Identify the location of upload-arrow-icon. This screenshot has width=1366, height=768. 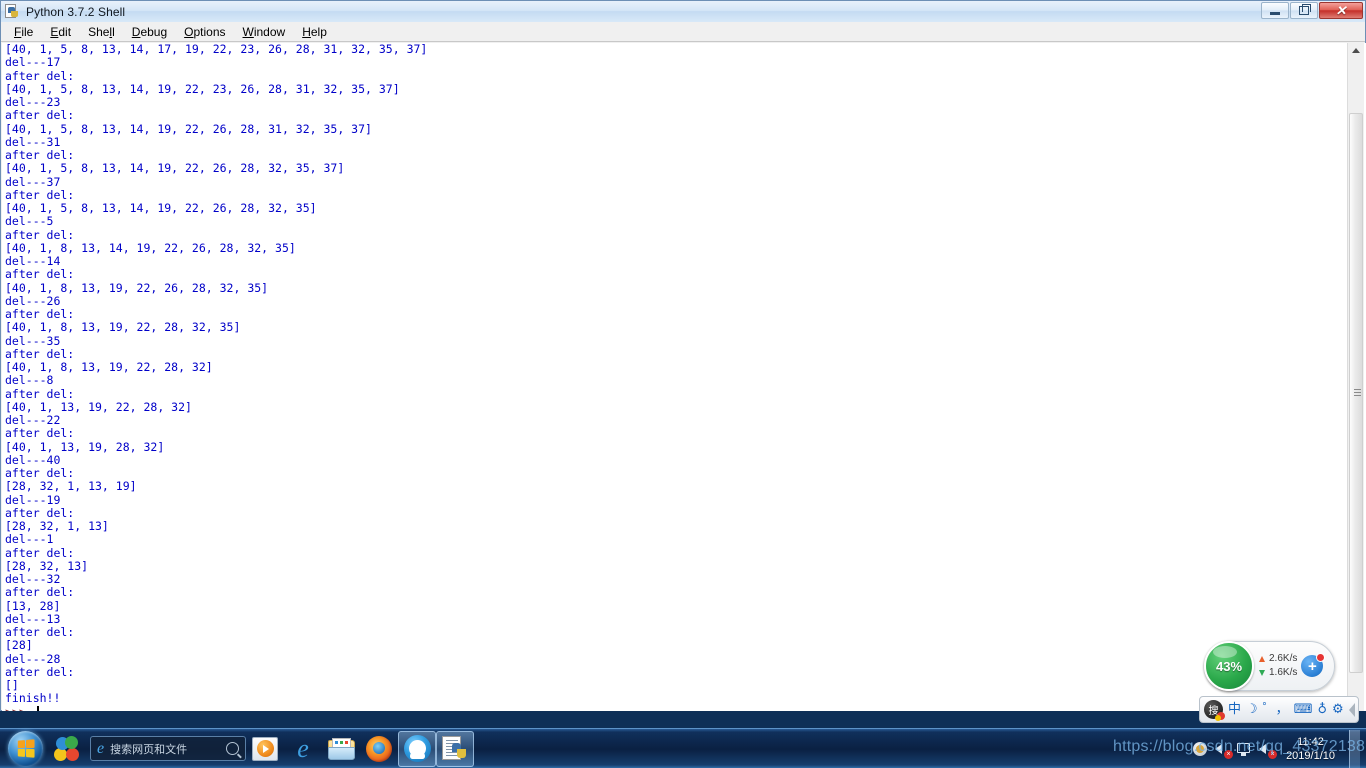
(1262, 659).